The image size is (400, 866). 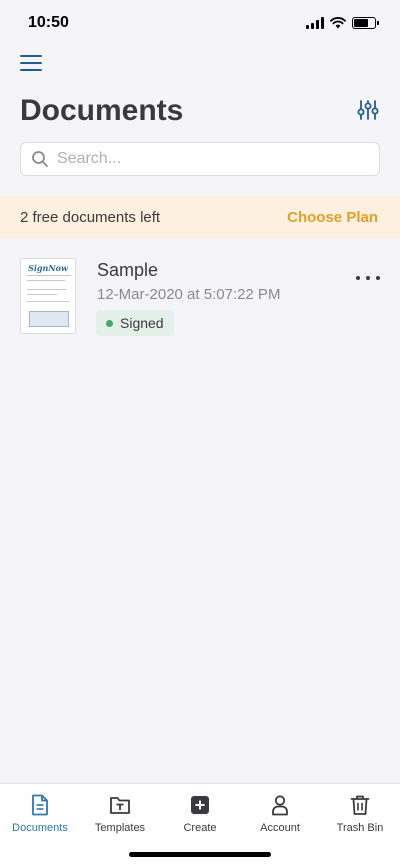 What do you see at coordinates (207, 159) in the screenshot?
I see `search-input` at bounding box center [207, 159].